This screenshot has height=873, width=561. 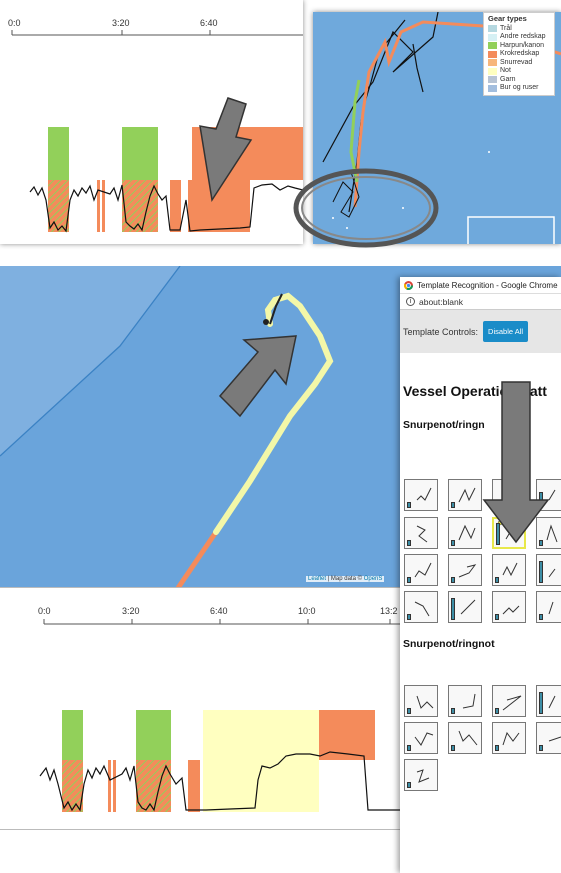 I want to click on template-controls-bar: Template Controls: Disable All, so click(x=480, y=331).